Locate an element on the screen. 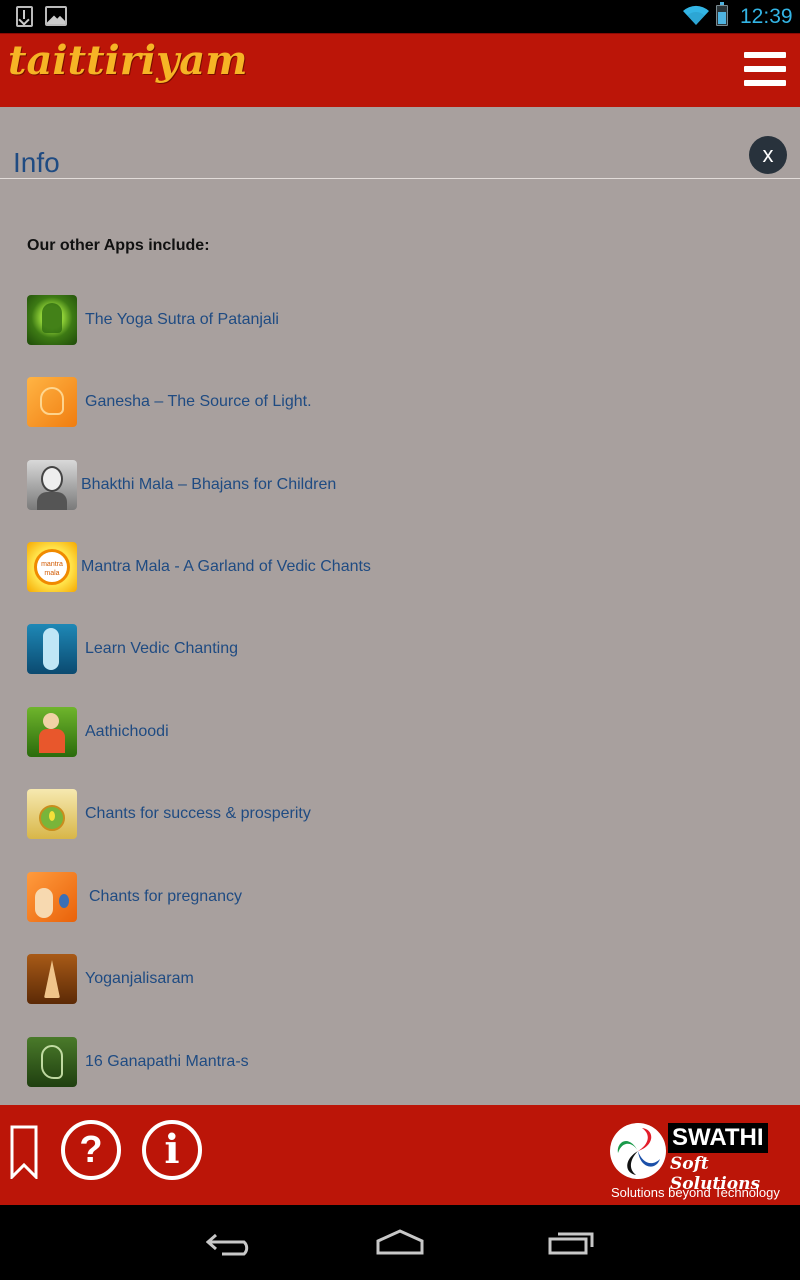 The width and height of the screenshot is (800, 1280). close-button: x is located at coordinates (768, 155).